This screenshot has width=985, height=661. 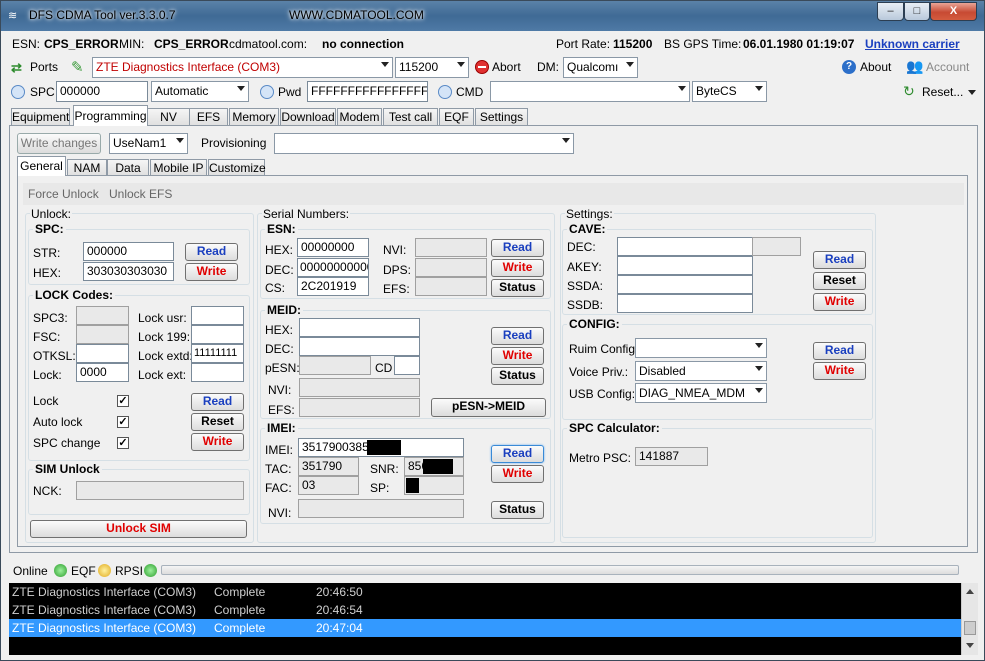 I want to click on esn-dps-input, so click(x=451, y=267).